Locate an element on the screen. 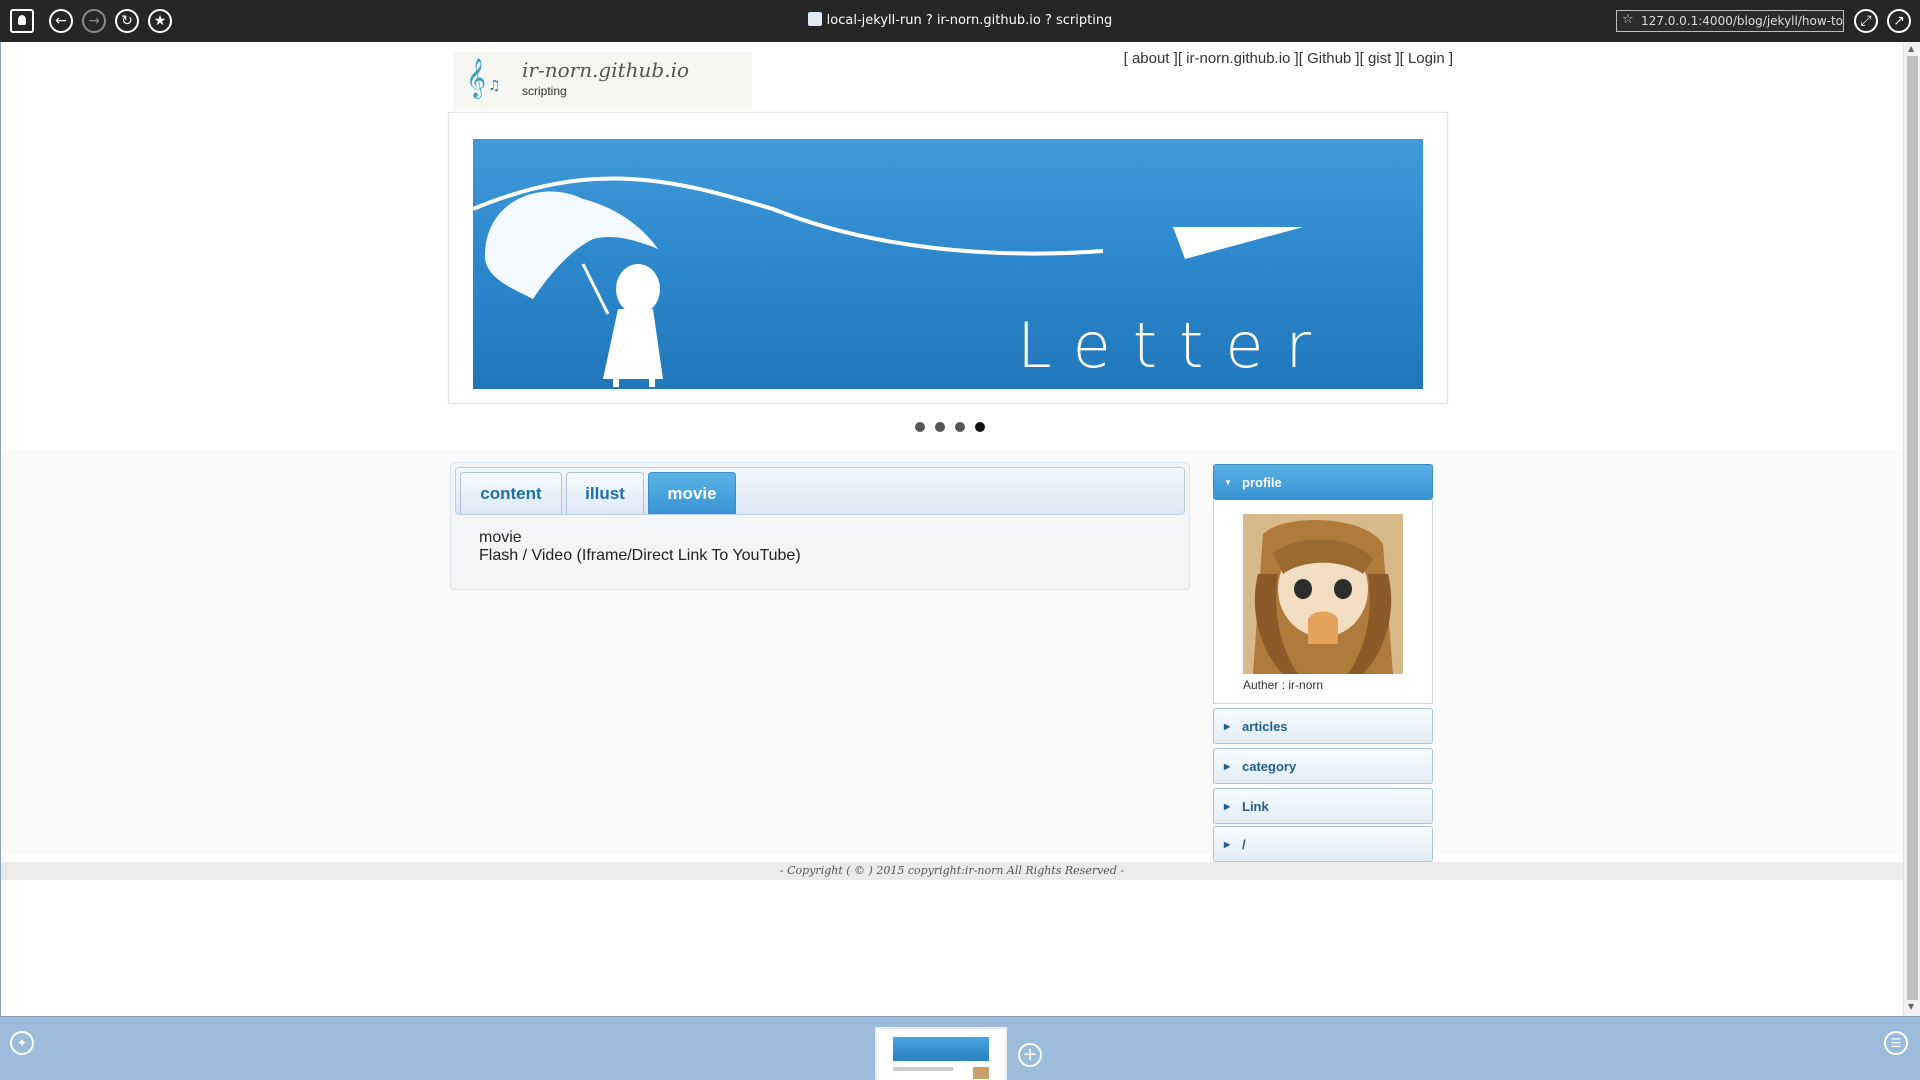 Image resolution: width=1920 pixels, height=1080 pixels. thumbnail-banner is located at coordinates (941, 1049).